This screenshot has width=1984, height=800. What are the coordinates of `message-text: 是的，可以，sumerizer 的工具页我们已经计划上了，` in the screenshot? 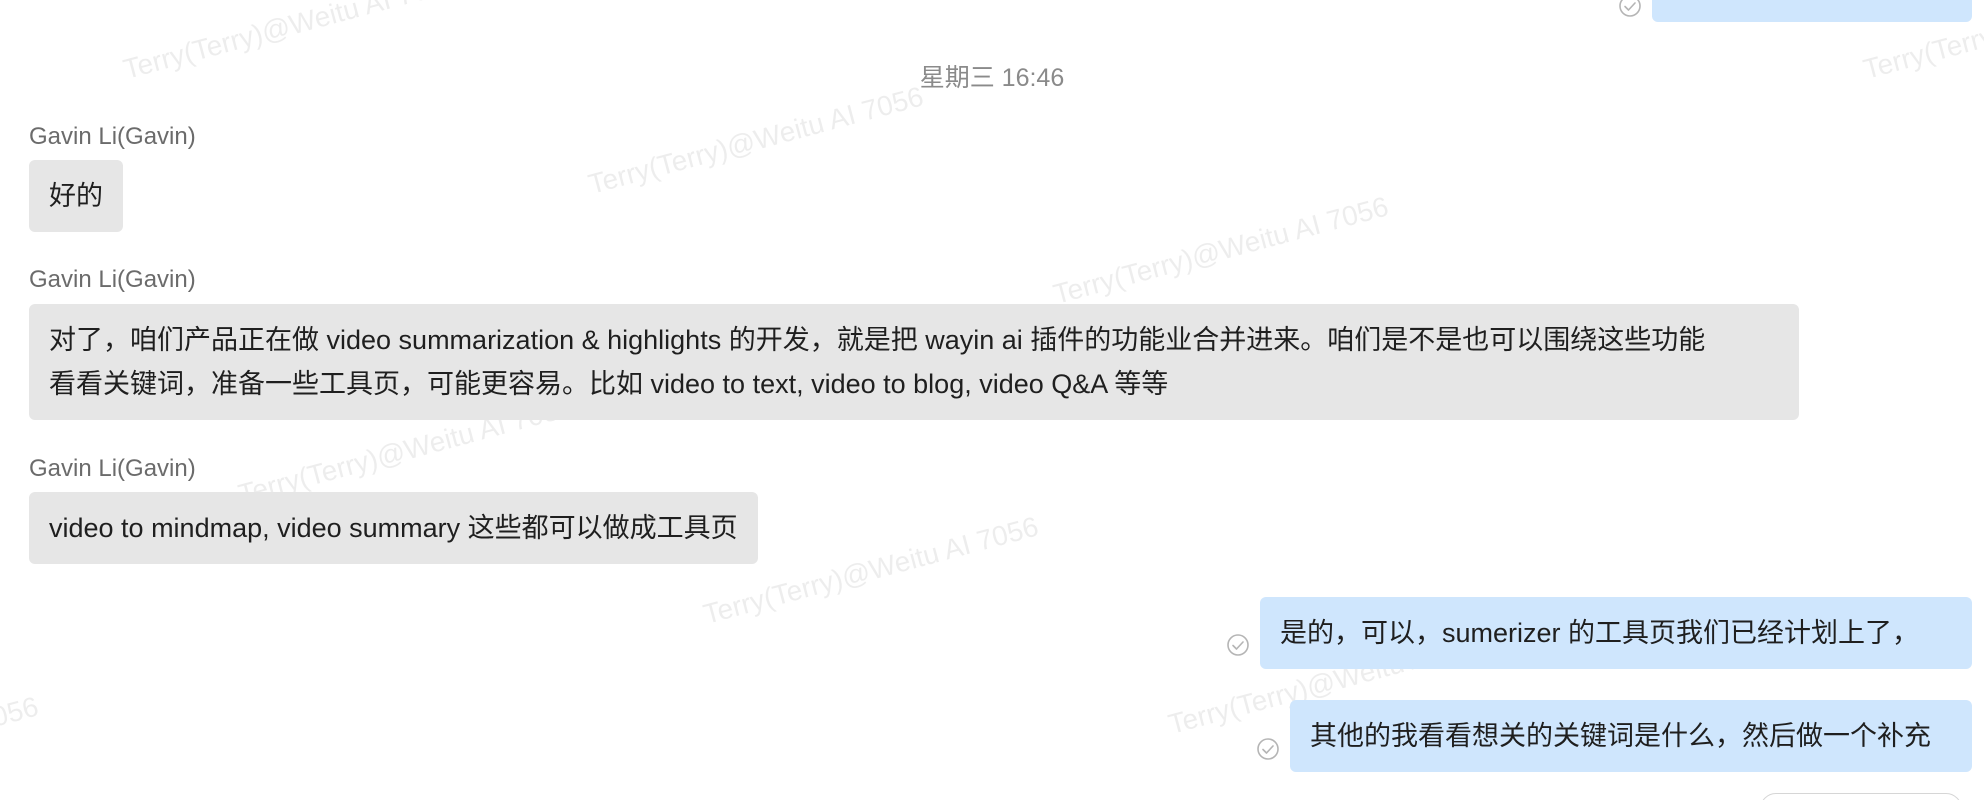 It's located at (1600, 633).